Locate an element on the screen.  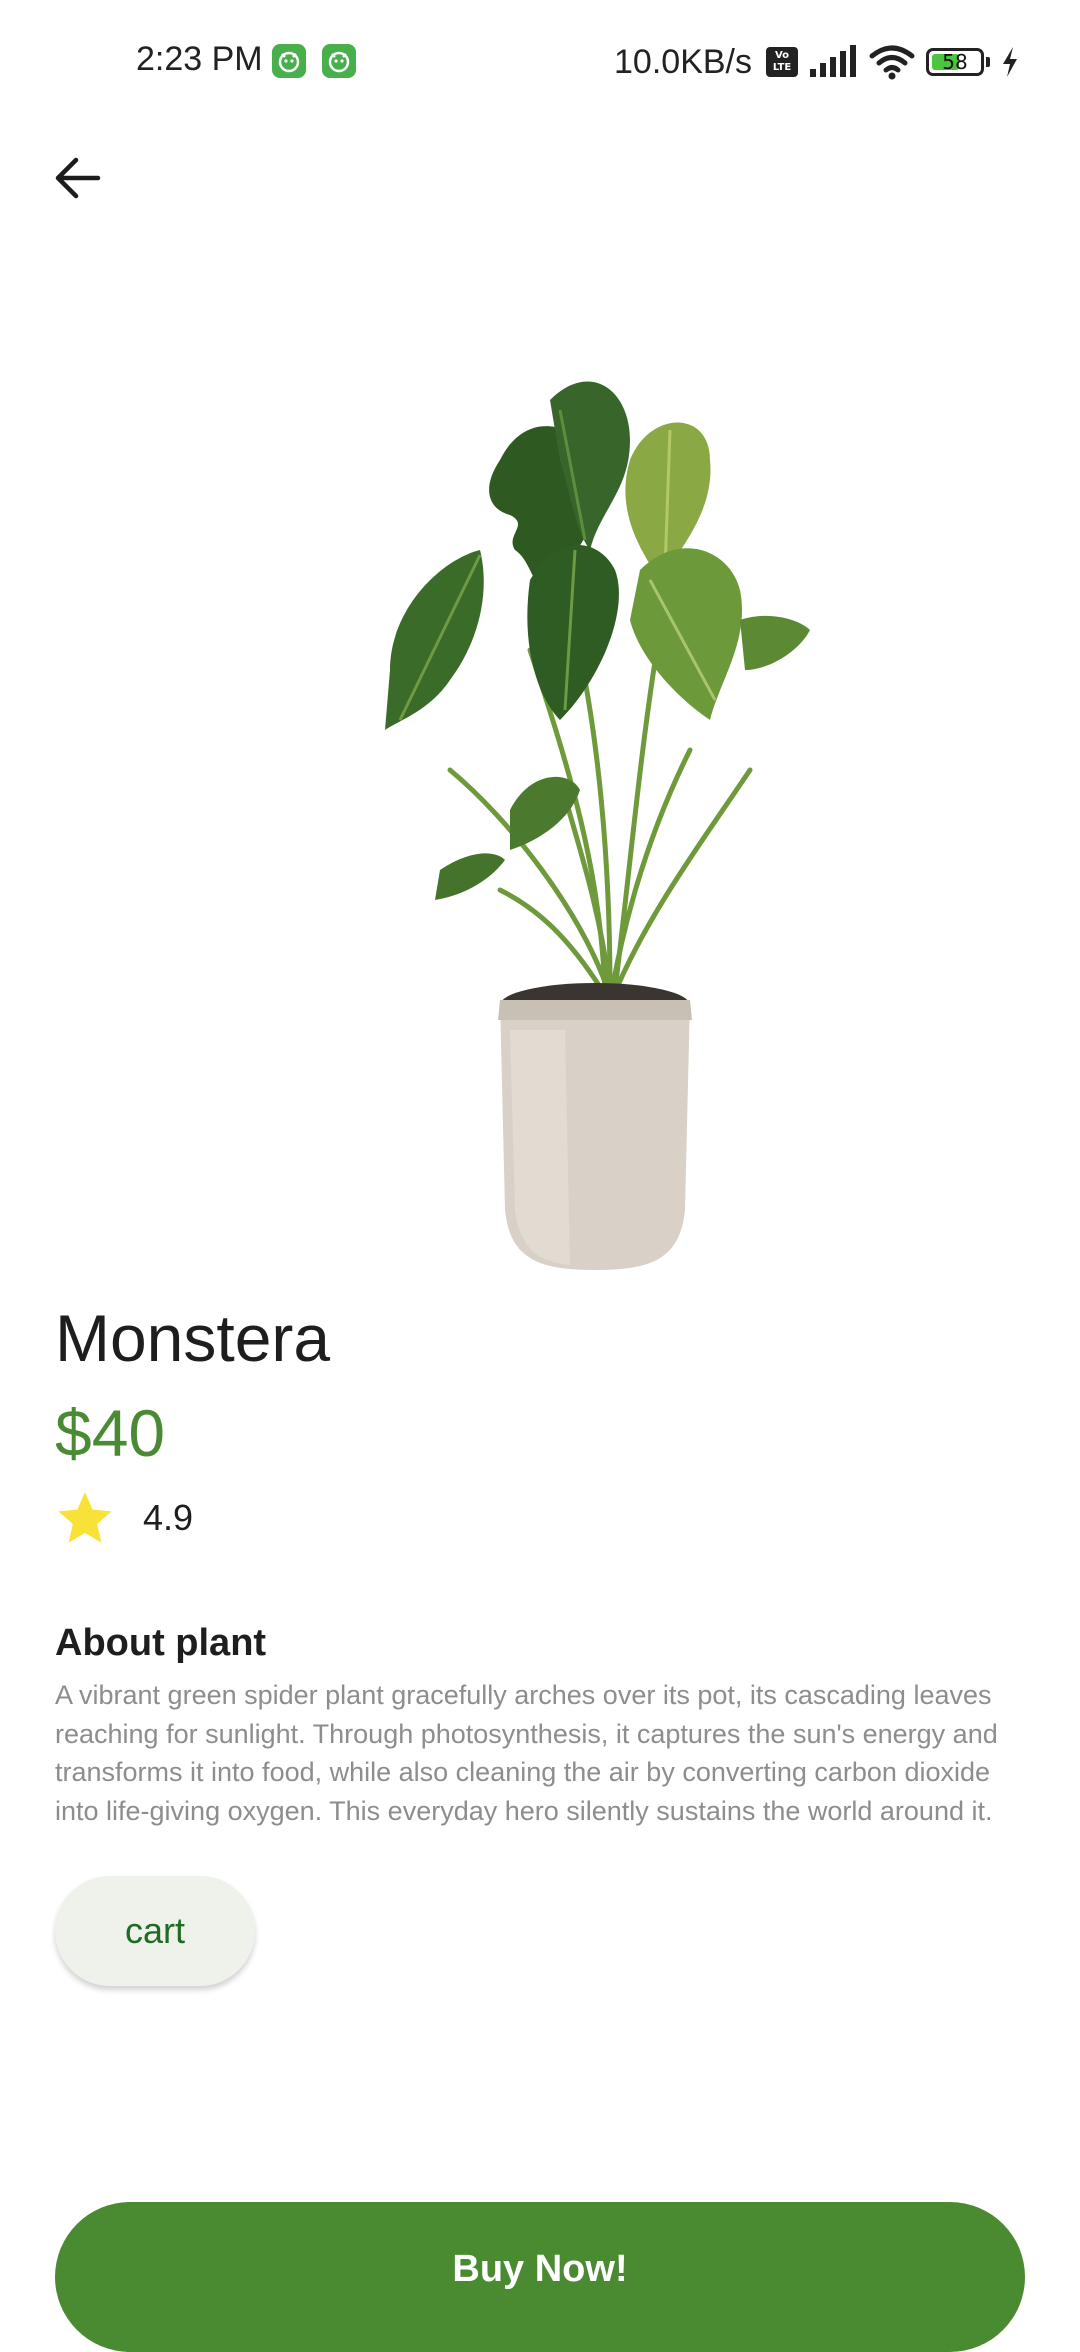
battery-level: 58 is located at coordinates (955, 62).